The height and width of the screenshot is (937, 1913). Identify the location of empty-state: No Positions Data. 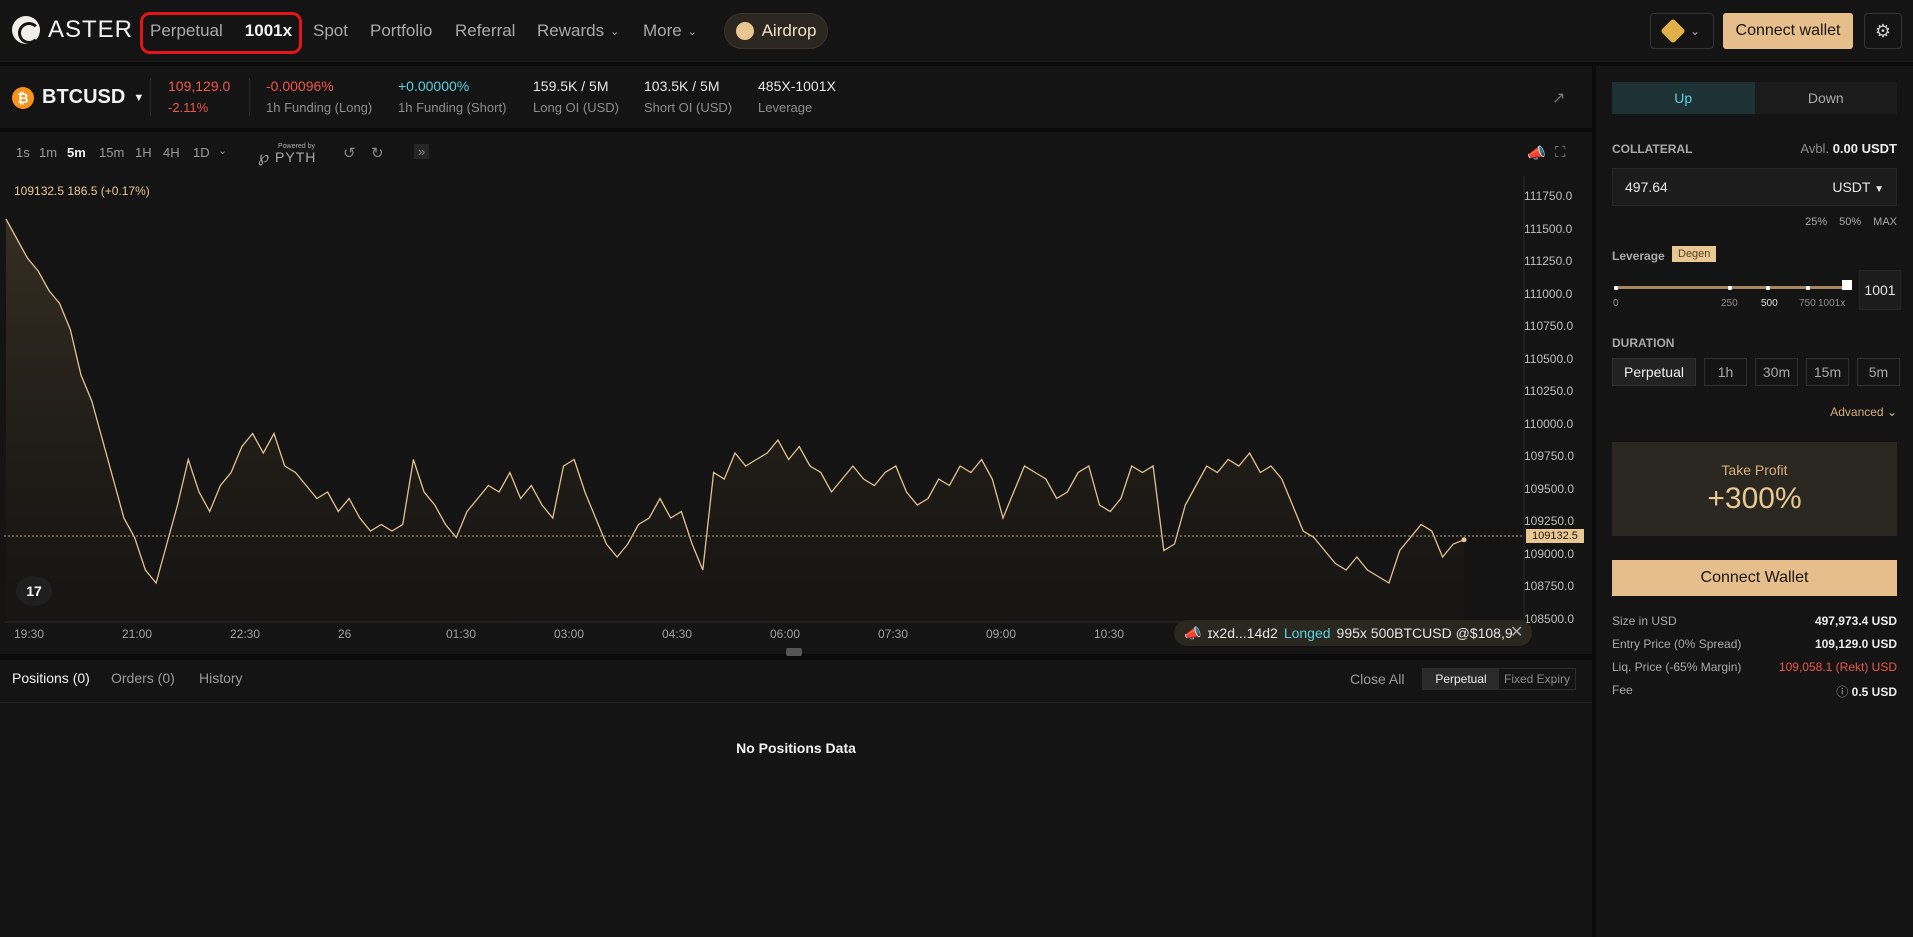
(796, 748).